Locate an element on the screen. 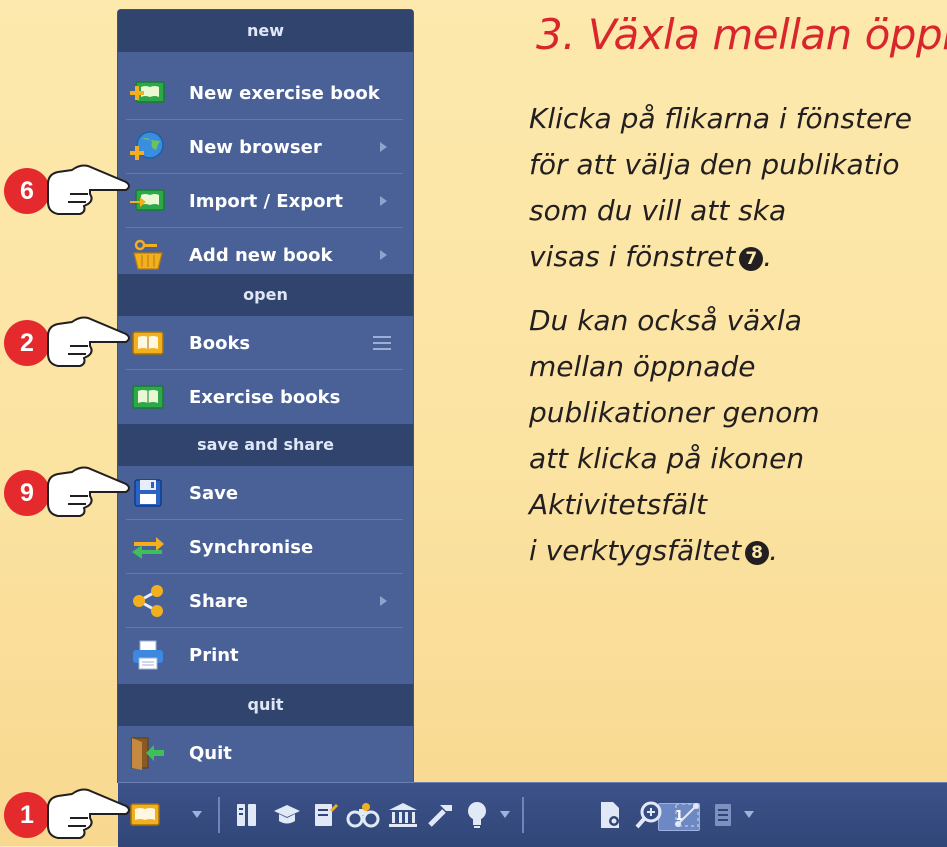  list-icon is located at coordinates (723, 815).